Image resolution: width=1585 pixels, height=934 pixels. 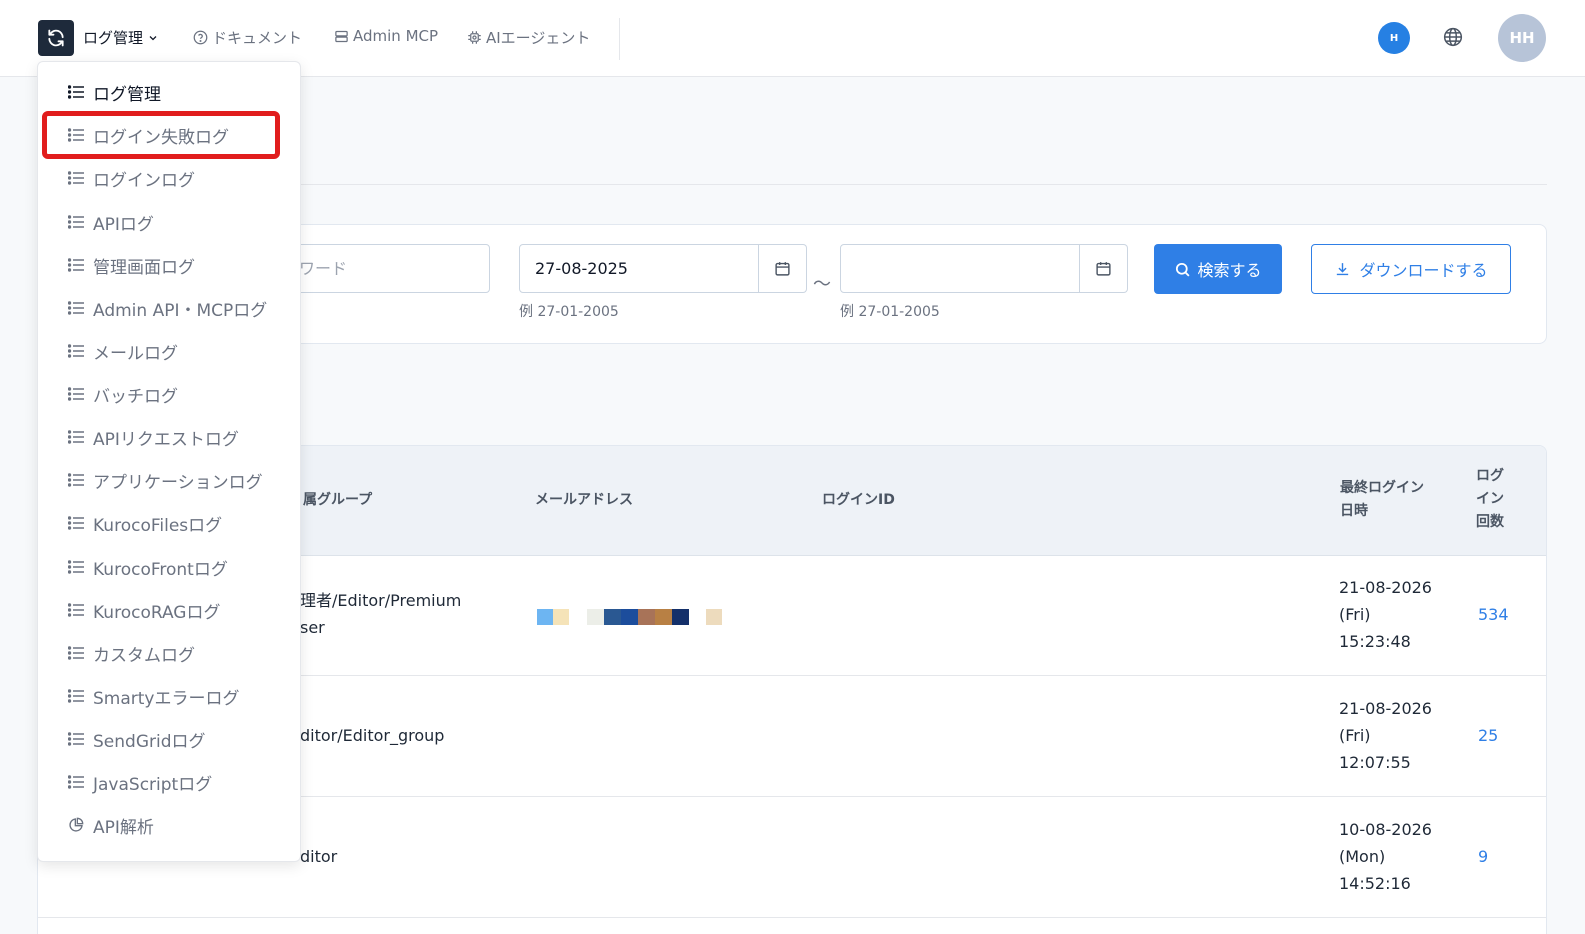 What do you see at coordinates (372, 735) in the screenshot?
I see `cell-group-line: ditor/Editor_group` at bounding box center [372, 735].